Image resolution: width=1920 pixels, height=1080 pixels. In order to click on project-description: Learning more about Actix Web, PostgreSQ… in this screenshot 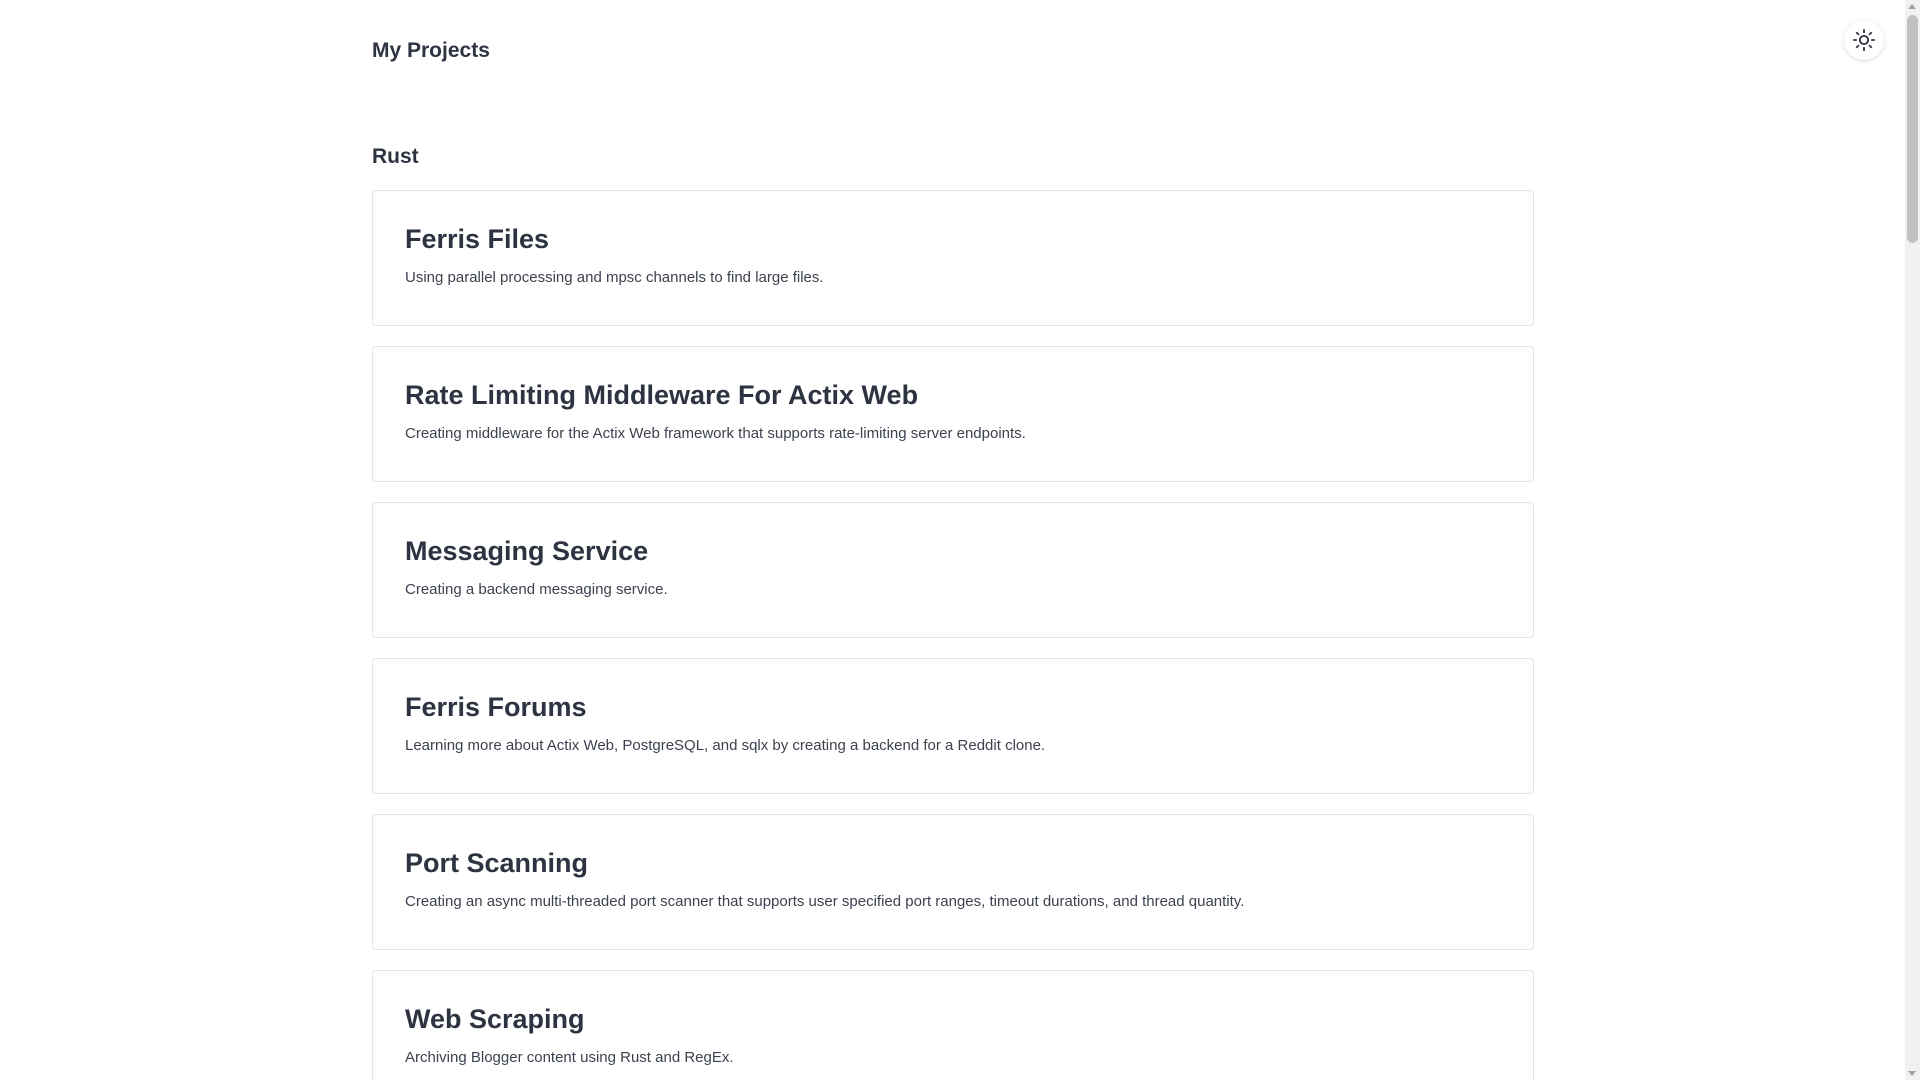, I will do `click(725, 745)`.